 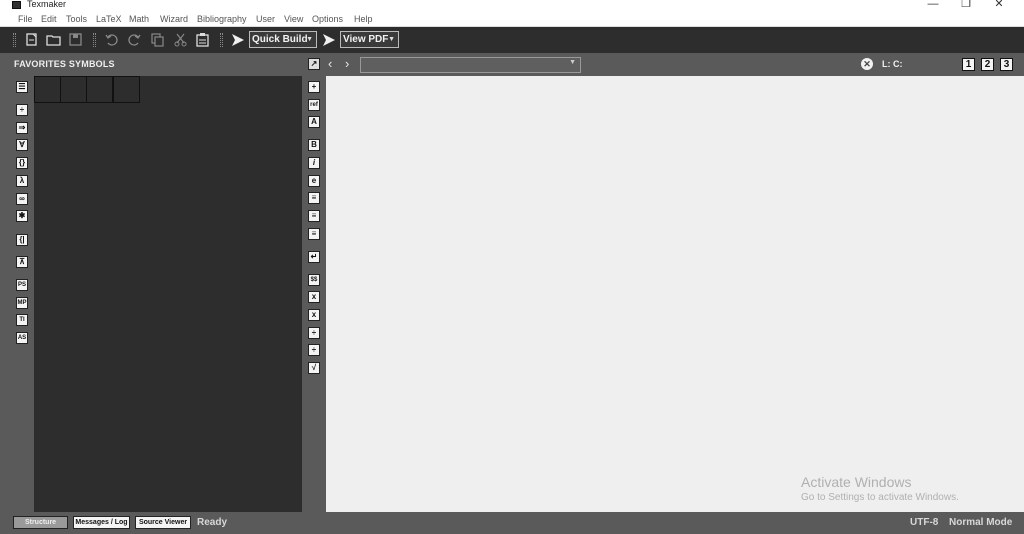 What do you see at coordinates (40, 522) in the screenshot?
I see `structure-tab: Structure` at bounding box center [40, 522].